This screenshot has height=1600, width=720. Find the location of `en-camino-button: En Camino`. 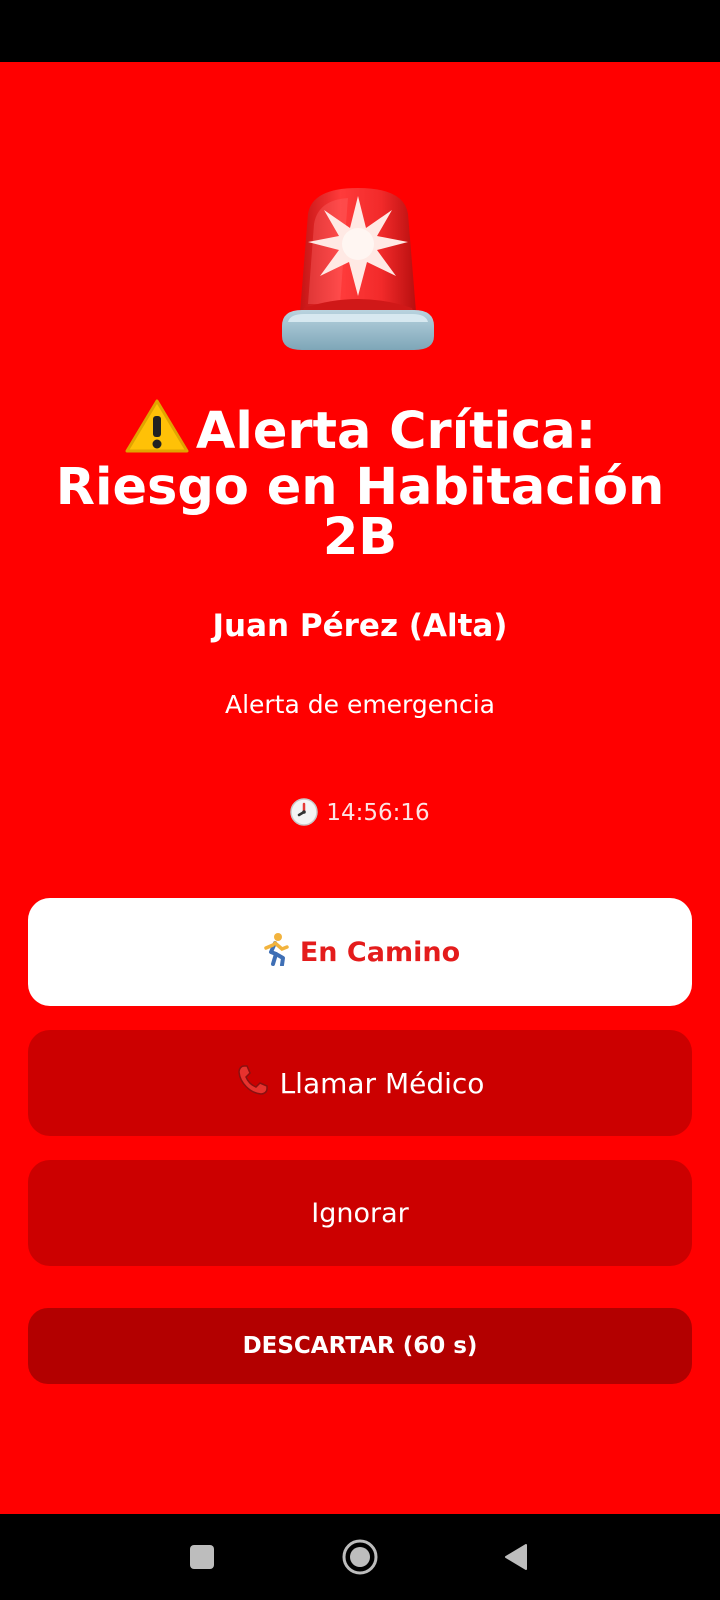

en-camino-button: En Camino is located at coordinates (360, 952).